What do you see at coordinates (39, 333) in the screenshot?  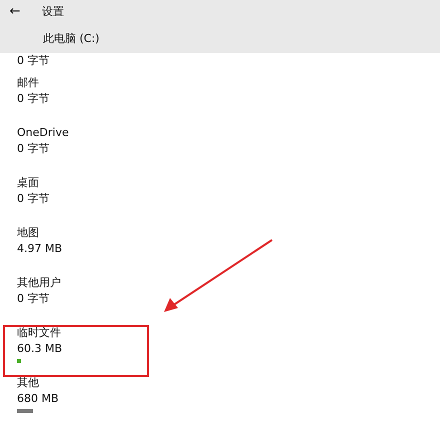 I see `category-name: 临时文件` at bounding box center [39, 333].